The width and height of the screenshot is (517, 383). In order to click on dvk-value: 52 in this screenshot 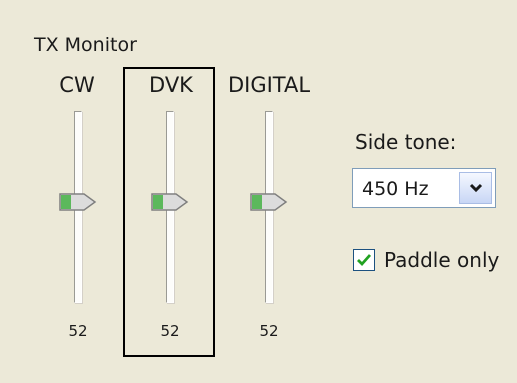, I will do `click(170, 331)`.